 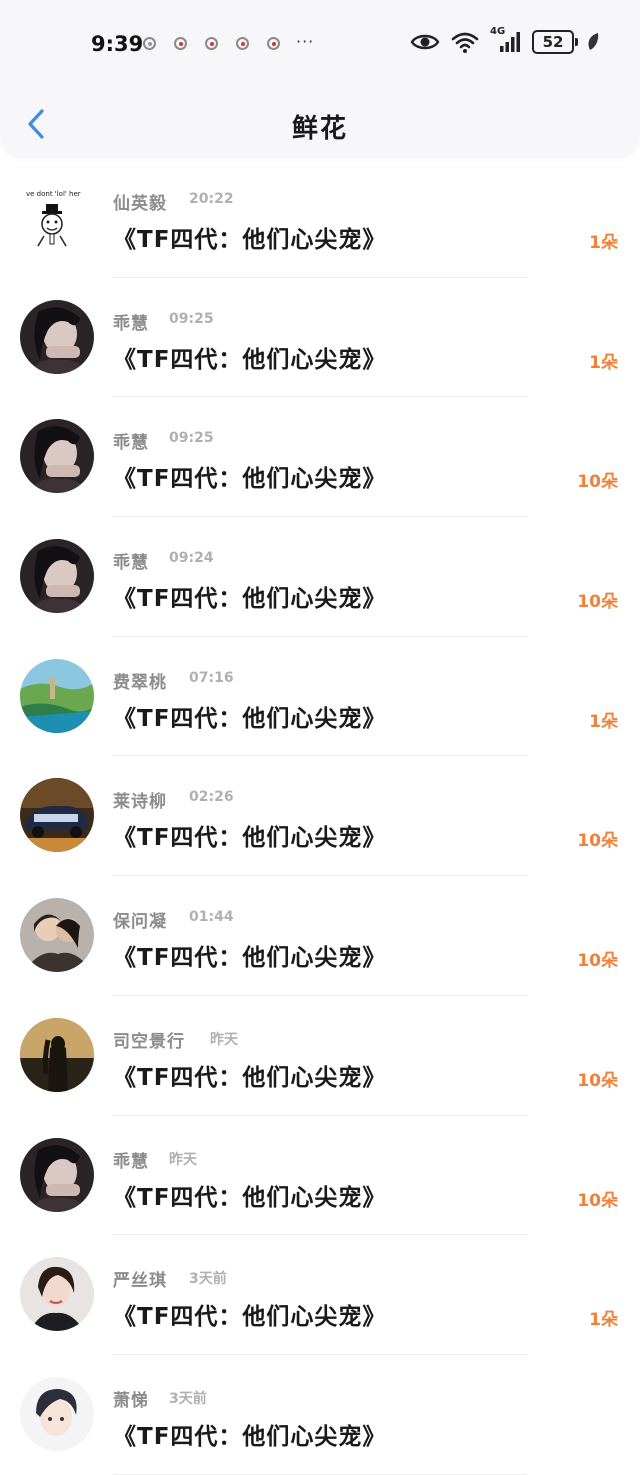 I want to click on cellular-signal-icon: 4G, so click(x=506, y=40).